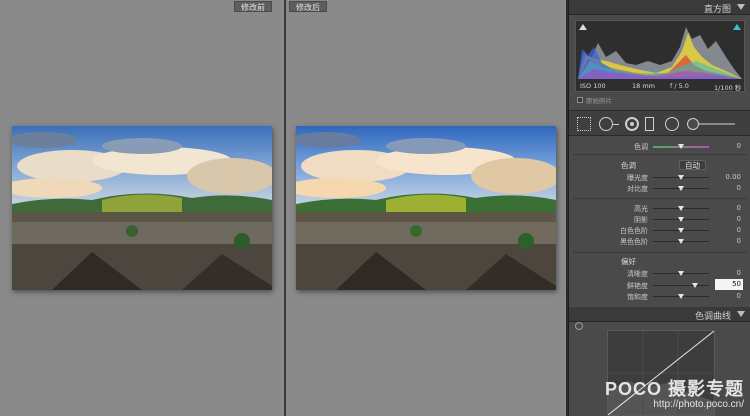 The width and height of the screenshot is (750, 416). I want to click on histogram-header: 直方图, so click(659, 7).